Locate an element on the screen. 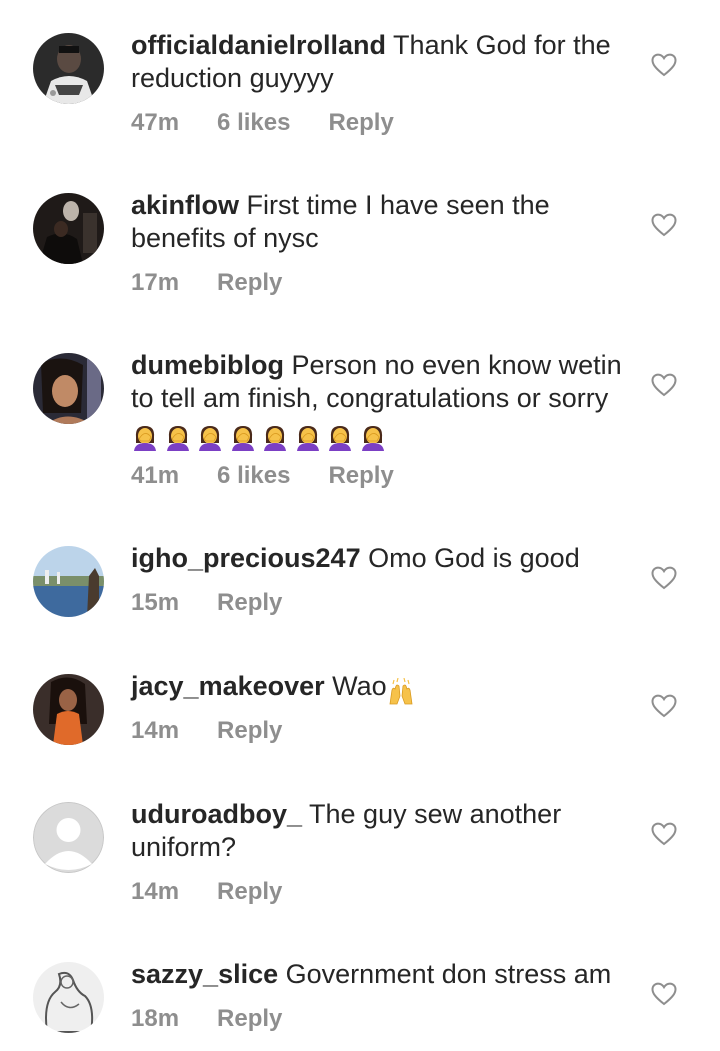 This screenshot has width=720, height=1051. timestamp: 47m is located at coordinates (155, 122).